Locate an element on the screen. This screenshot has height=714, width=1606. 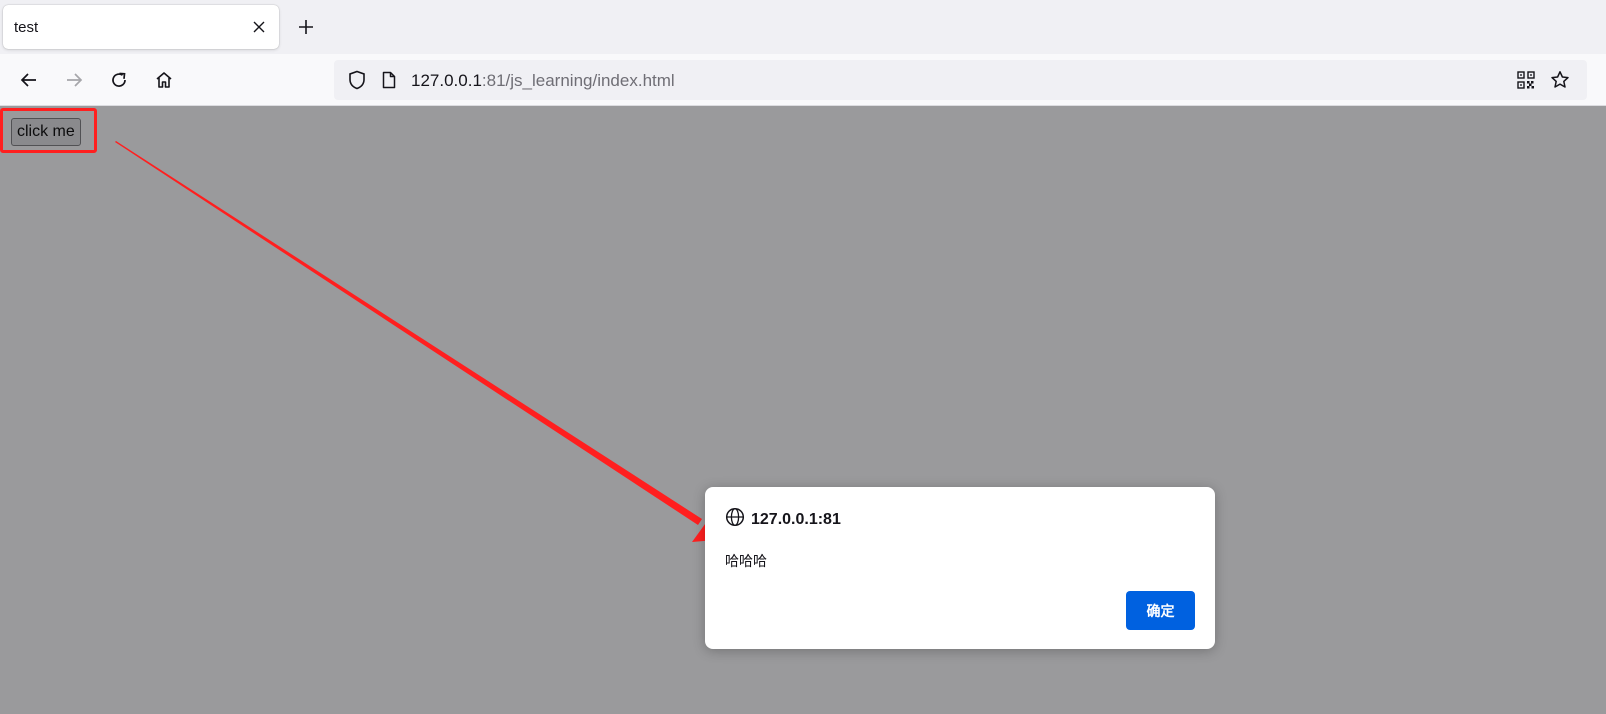
dialog-origin: 127.0.0.1:81 is located at coordinates (796, 519).